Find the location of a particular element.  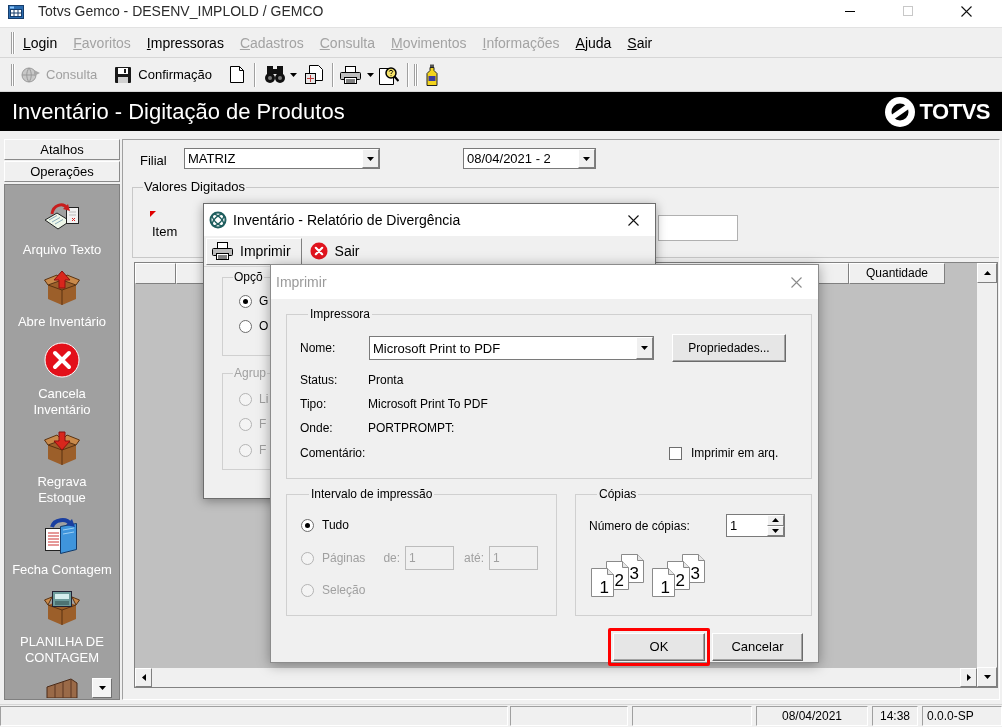

checkbox is located at coordinates (675, 453).